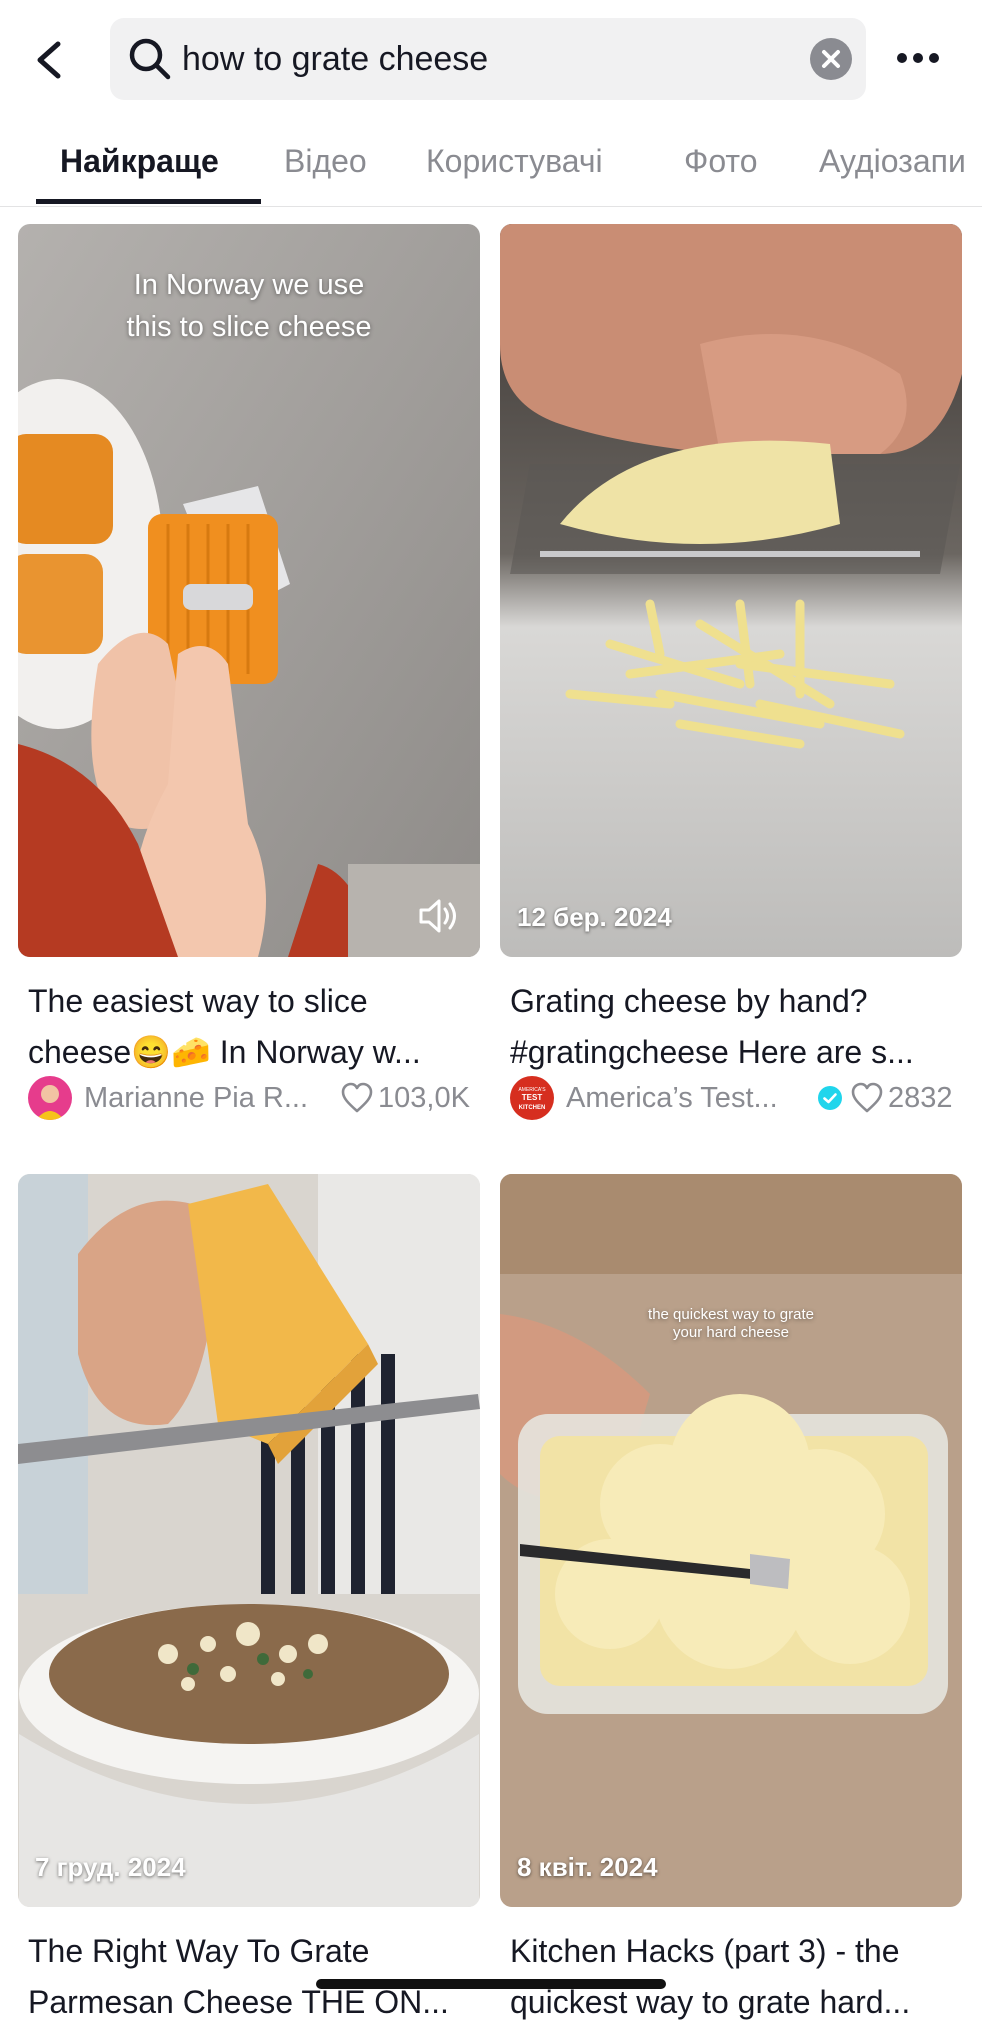  I want to click on avatar-text: TEST, so click(532, 1097).